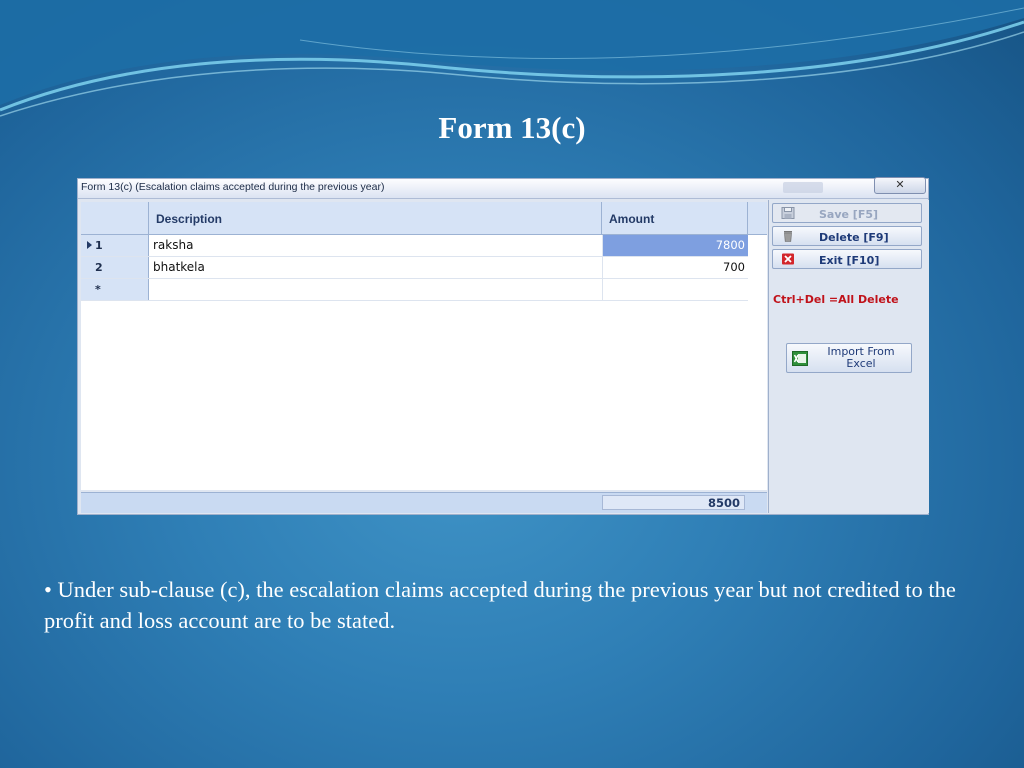 This screenshot has height=768, width=1024. Describe the element at coordinates (99, 245) in the screenshot. I see `row-number: 1` at that location.